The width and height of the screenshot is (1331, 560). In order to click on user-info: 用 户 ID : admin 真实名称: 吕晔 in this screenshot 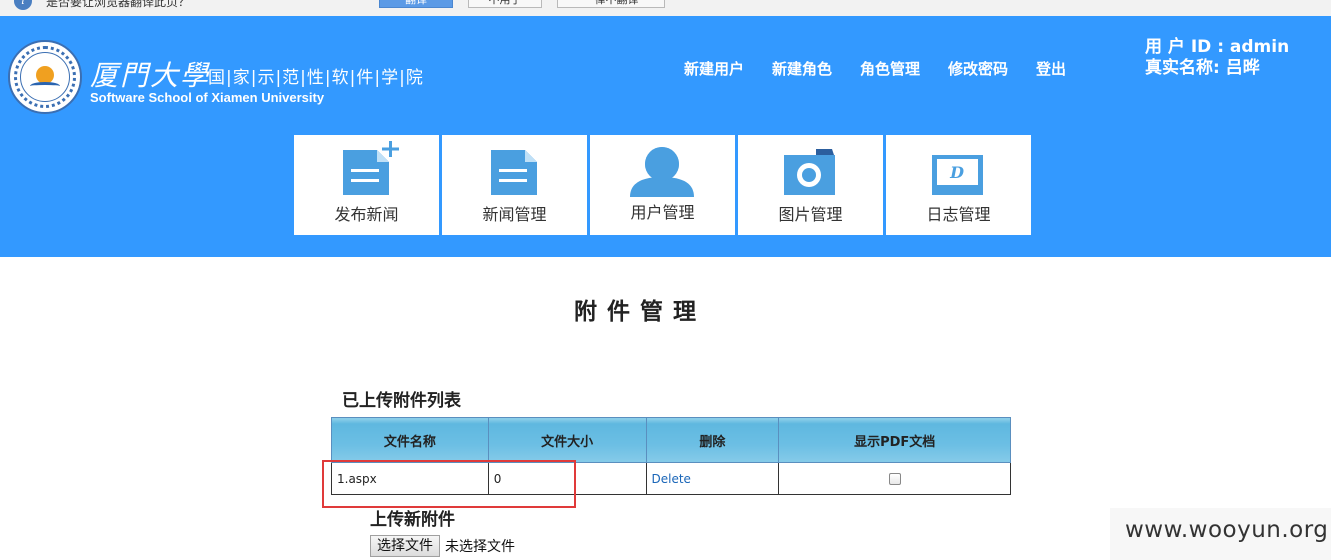, I will do `click(1217, 58)`.